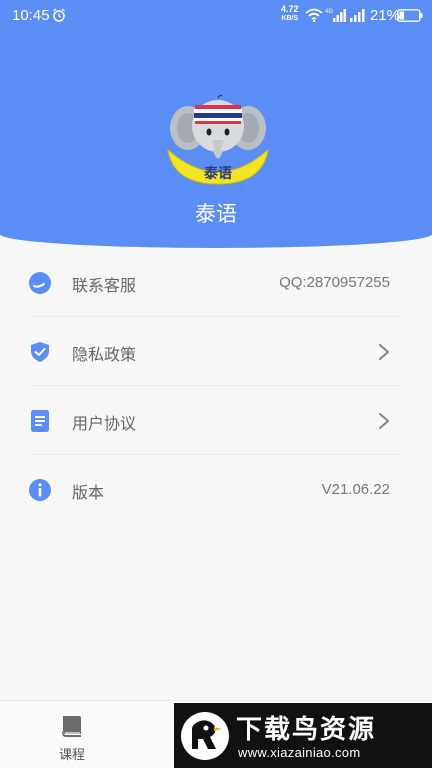  What do you see at coordinates (205, 736) in the screenshot?
I see `watermark-logo` at bounding box center [205, 736].